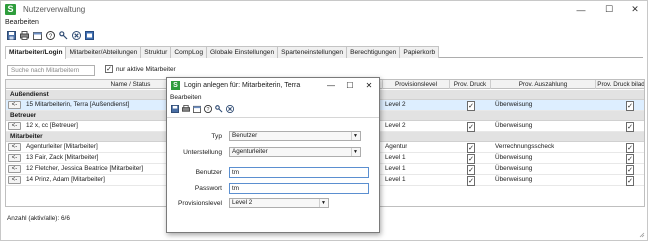 The image size is (648, 241). What do you see at coordinates (185, 97) in the screenshot?
I see `dialog-menu-bearbeiten: Bearbeiten` at bounding box center [185, 97].